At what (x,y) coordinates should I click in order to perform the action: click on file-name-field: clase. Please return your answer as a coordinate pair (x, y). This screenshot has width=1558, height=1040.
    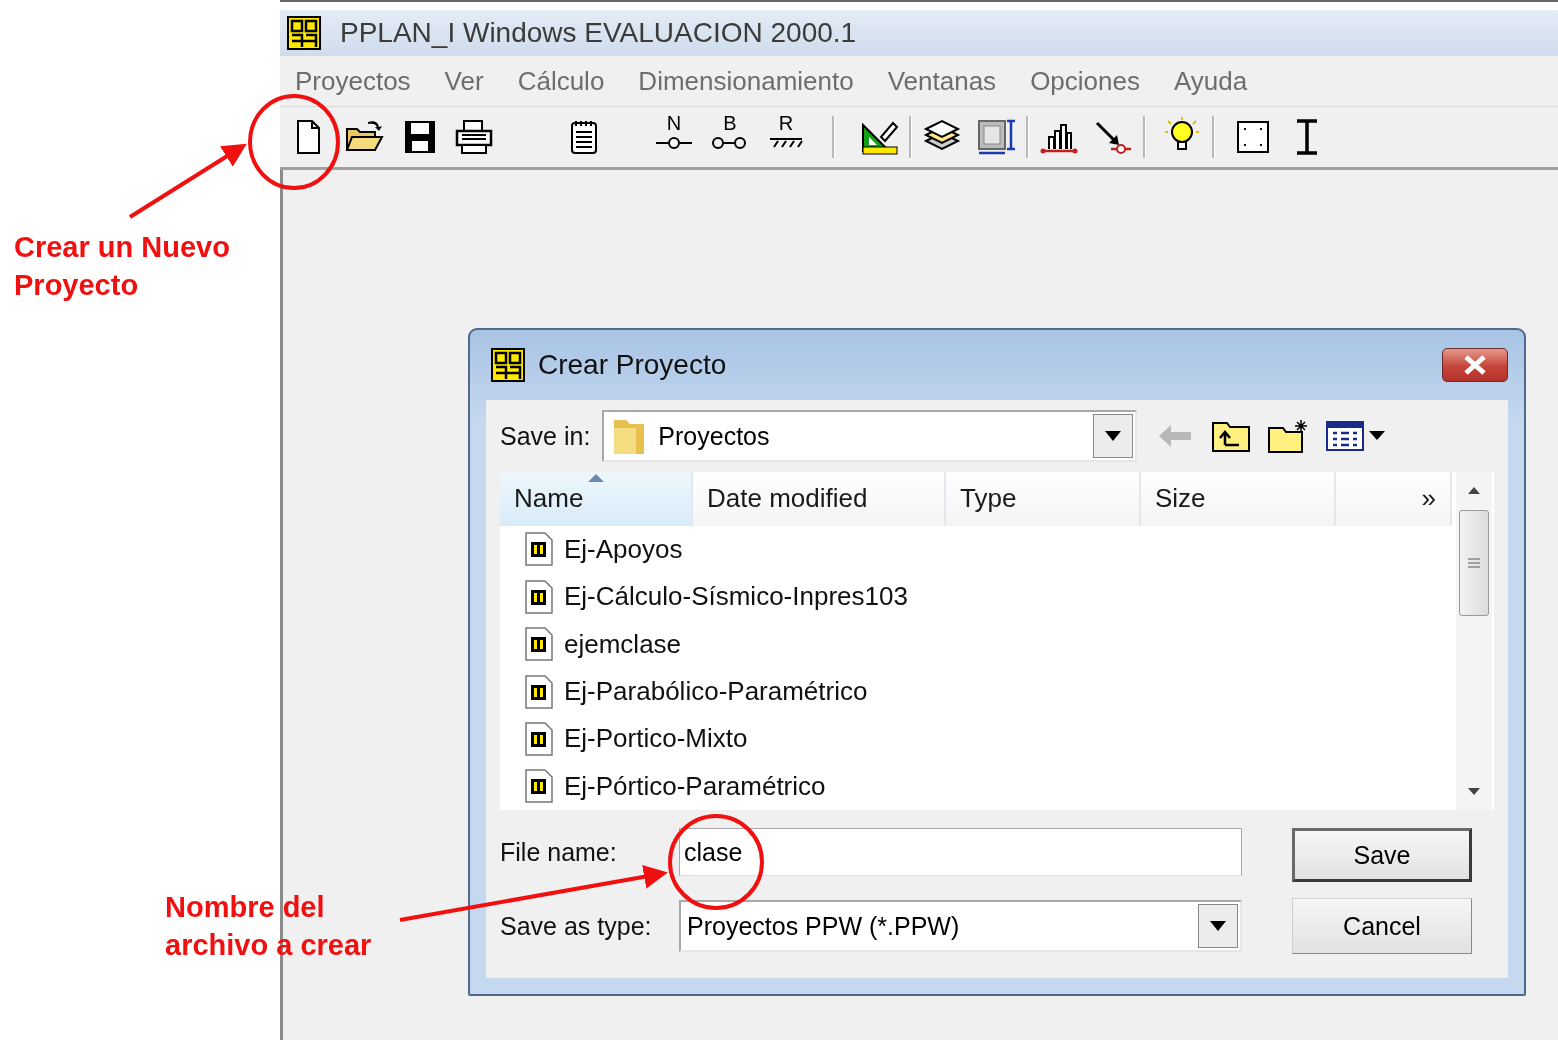
    Looking at the image, I should click on (960, 852).